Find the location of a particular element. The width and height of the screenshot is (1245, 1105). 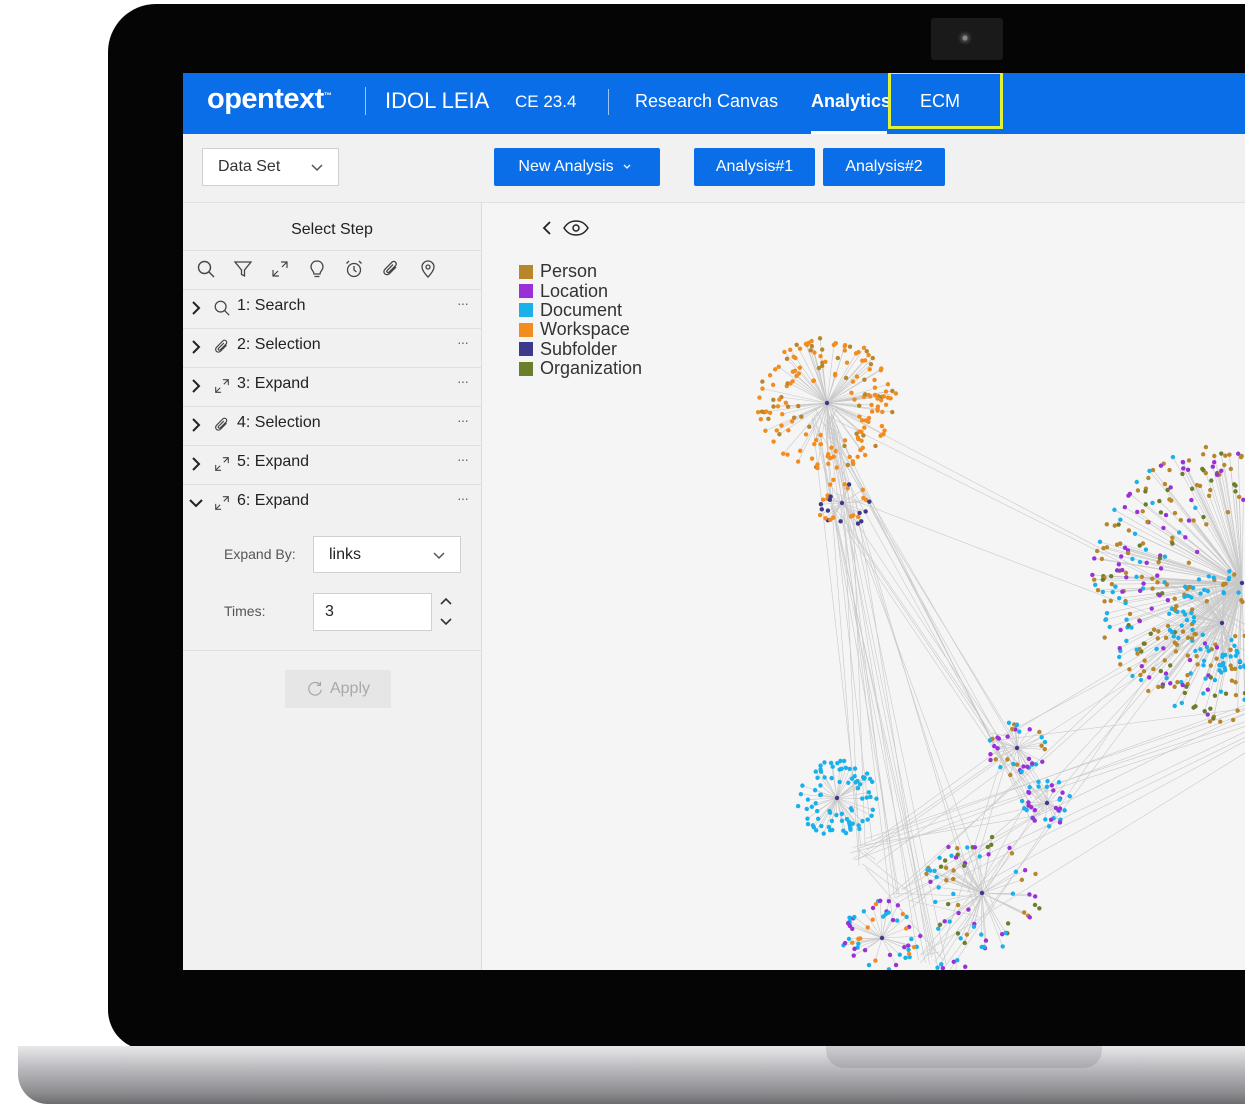

collapse-left-icon is located at coordinates (547, 228).